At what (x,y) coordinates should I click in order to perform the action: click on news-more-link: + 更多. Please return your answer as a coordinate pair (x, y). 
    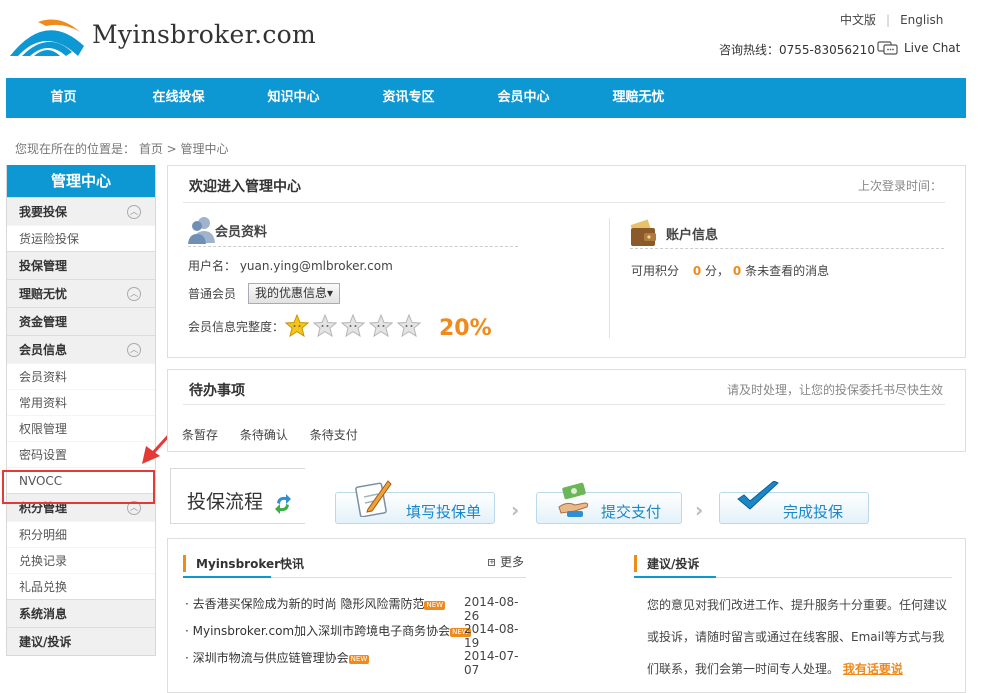
    Looking at the image, I should click on (506, 561).